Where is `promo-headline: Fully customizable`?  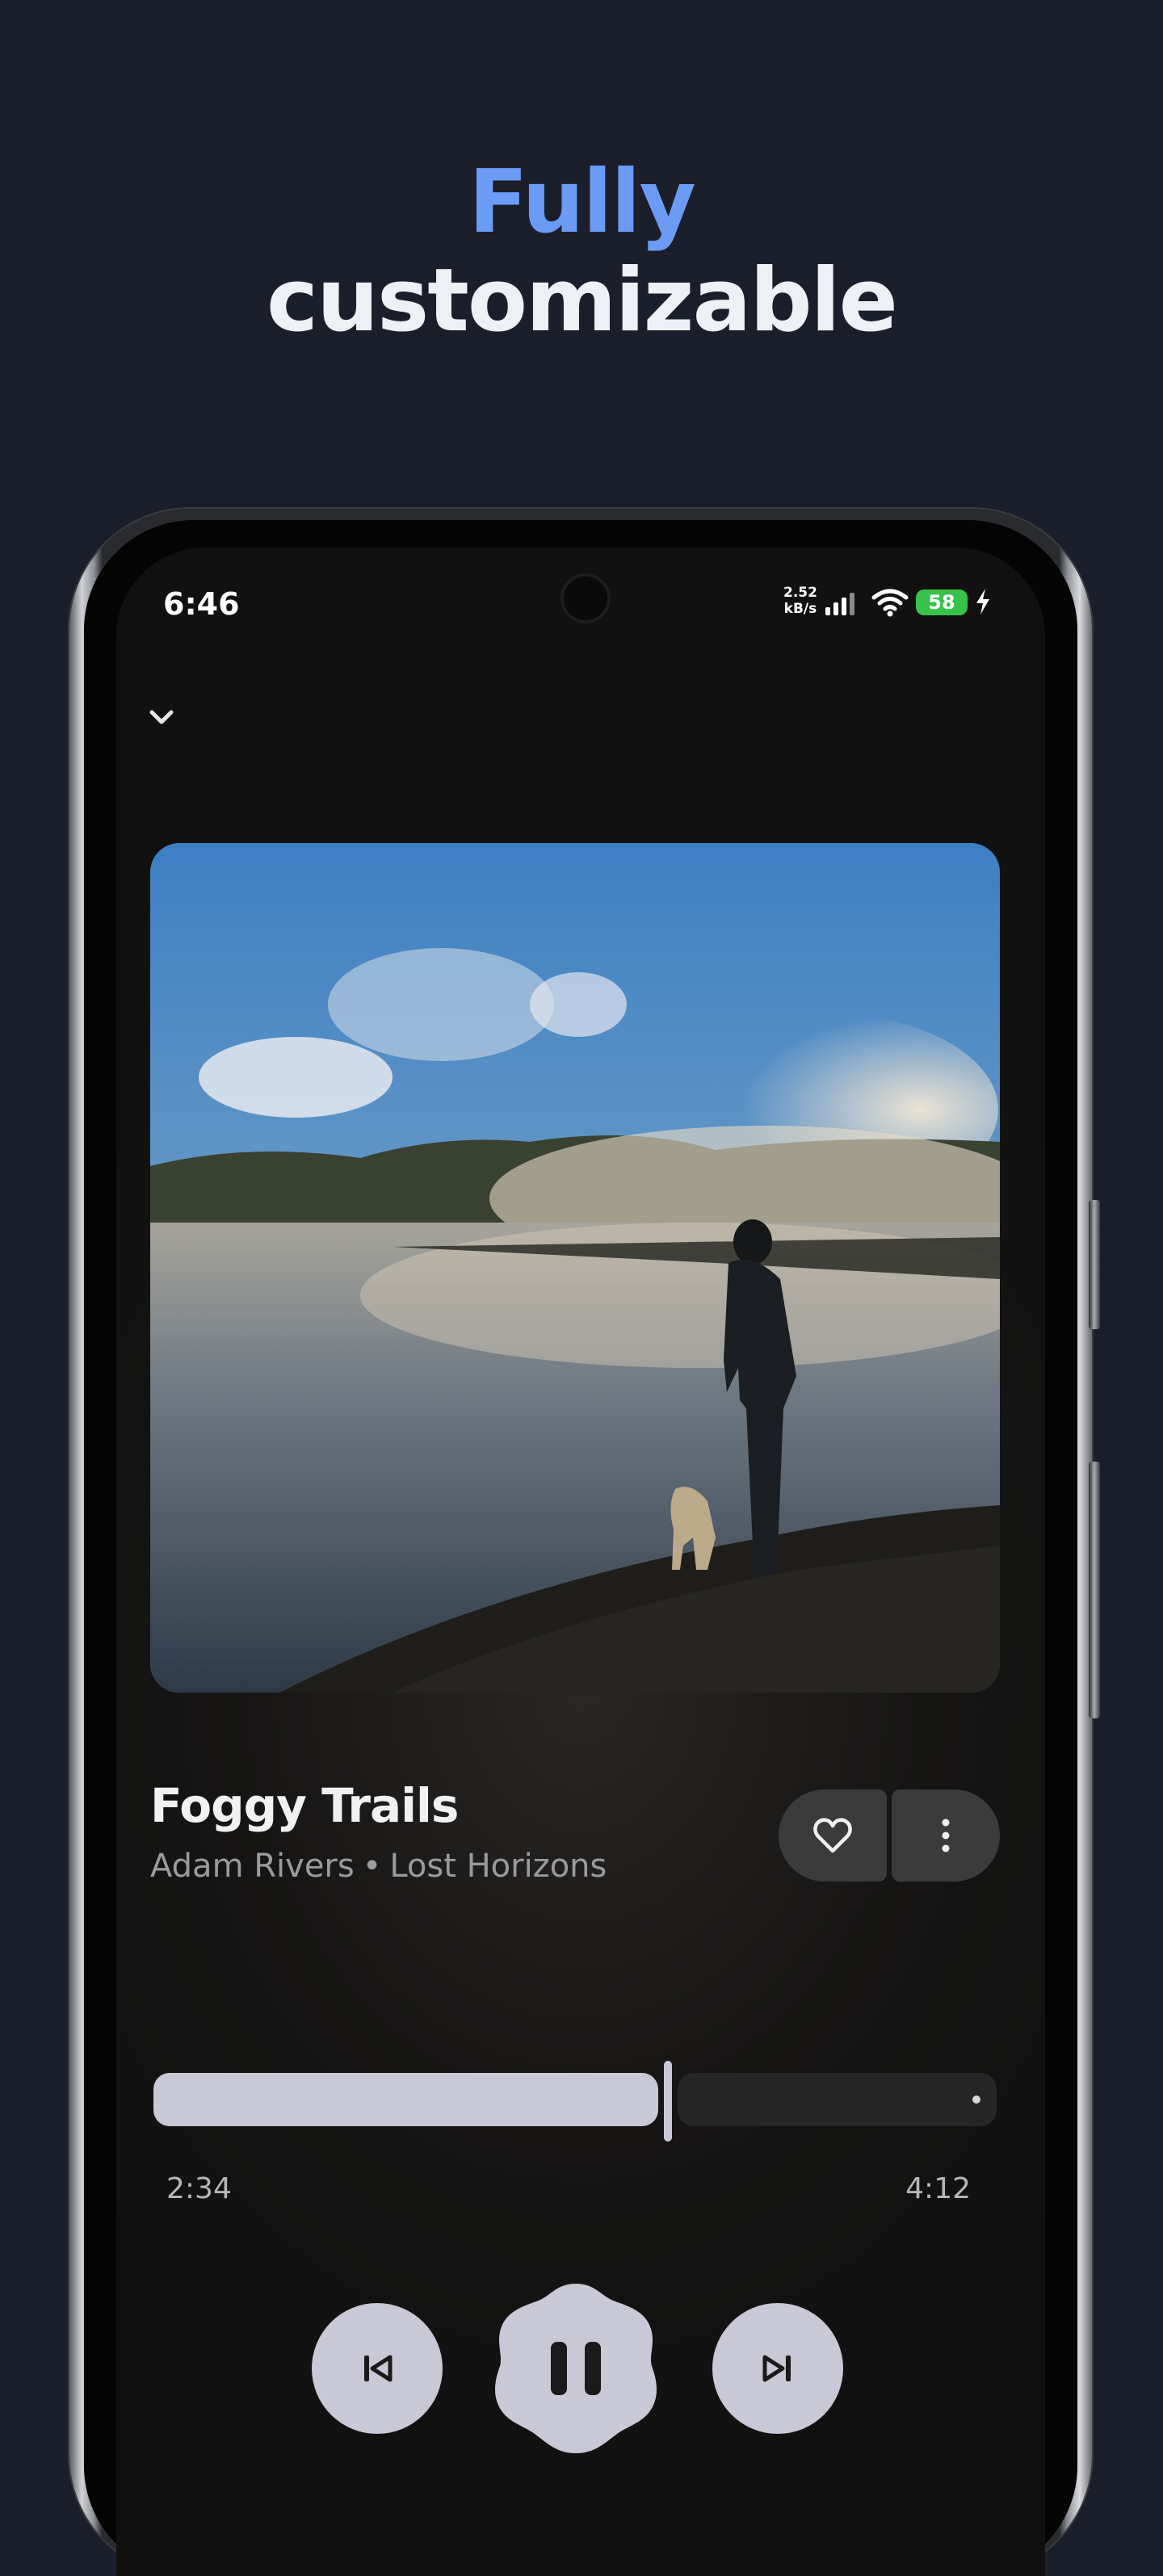 promo-headline: Fully customizable is located at coordinates (581, 251).